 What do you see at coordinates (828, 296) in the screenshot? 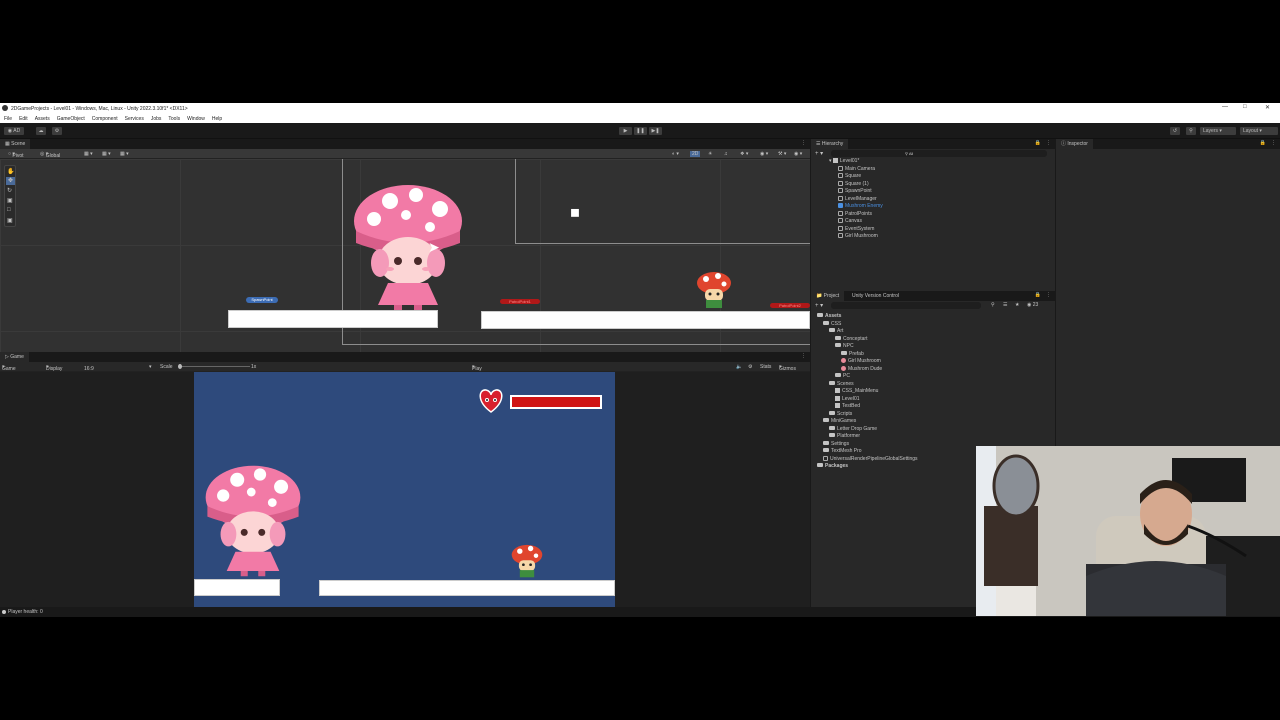
I see `tab-project: 📁 Project` at bounding box center [828, 296].